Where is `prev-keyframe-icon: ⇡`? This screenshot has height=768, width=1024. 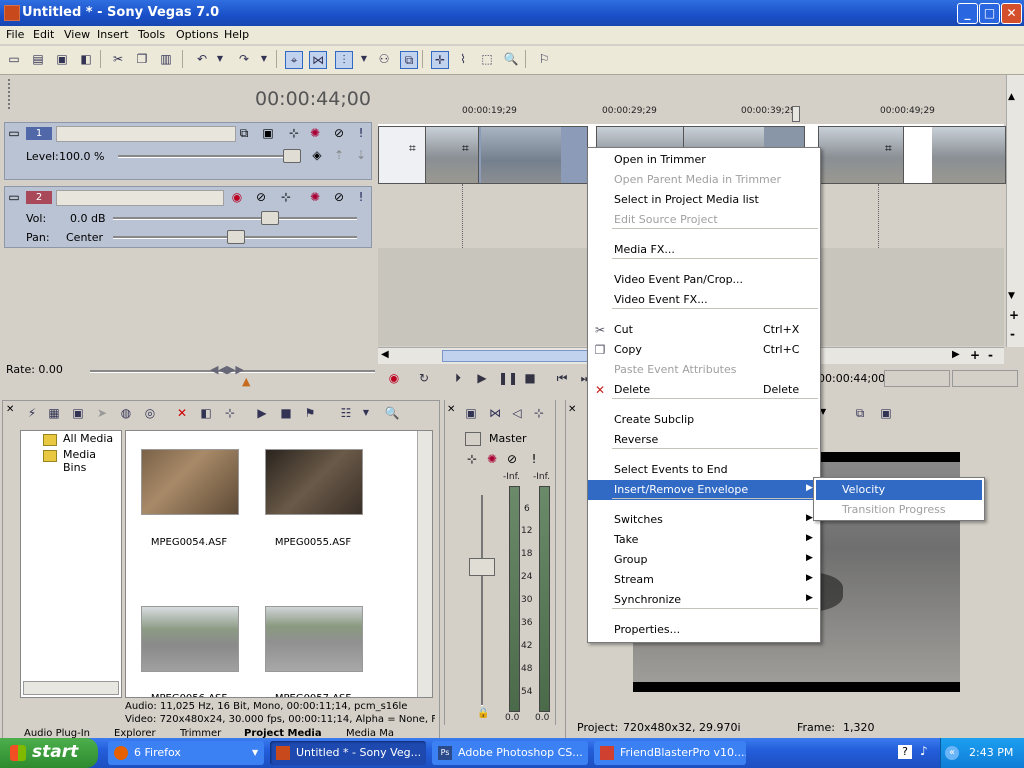
prev-keyframe-icon: ⇡ is located at coordinates (339, 155).